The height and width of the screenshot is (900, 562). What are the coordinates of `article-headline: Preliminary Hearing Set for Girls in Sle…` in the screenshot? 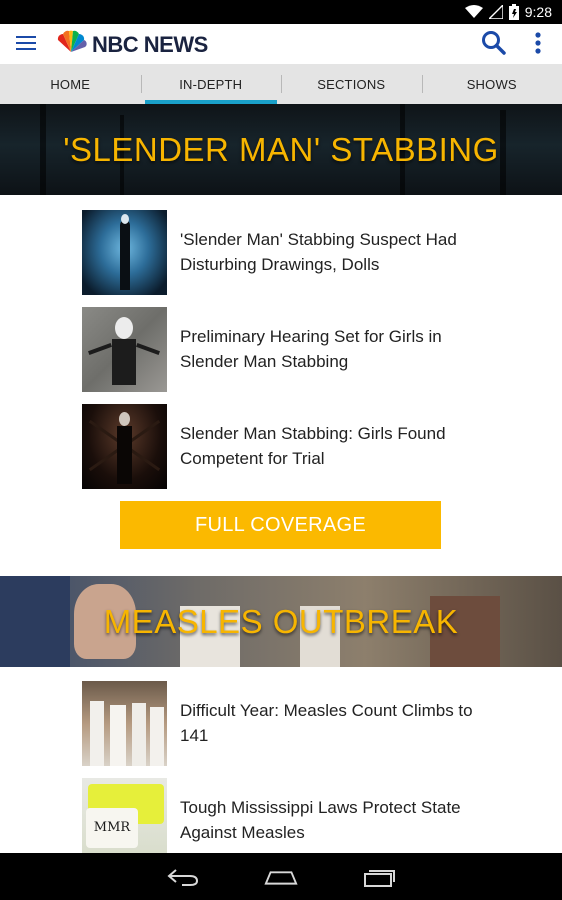 It's located at (311, 349).